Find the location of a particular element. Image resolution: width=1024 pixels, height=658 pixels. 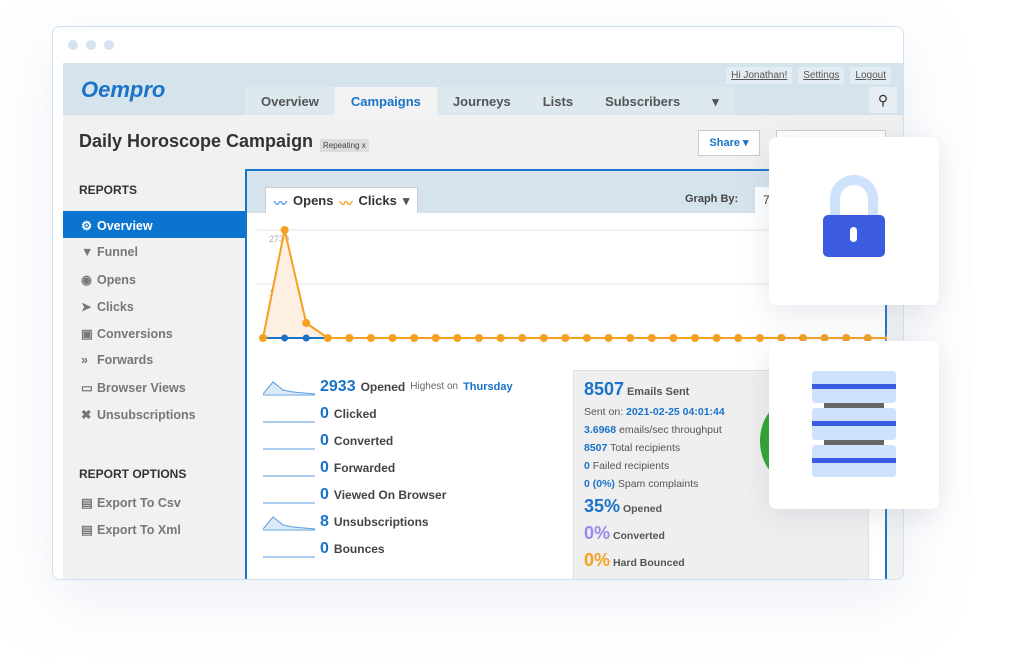

badge-label: Repeating is located at coordinates (341, 145).